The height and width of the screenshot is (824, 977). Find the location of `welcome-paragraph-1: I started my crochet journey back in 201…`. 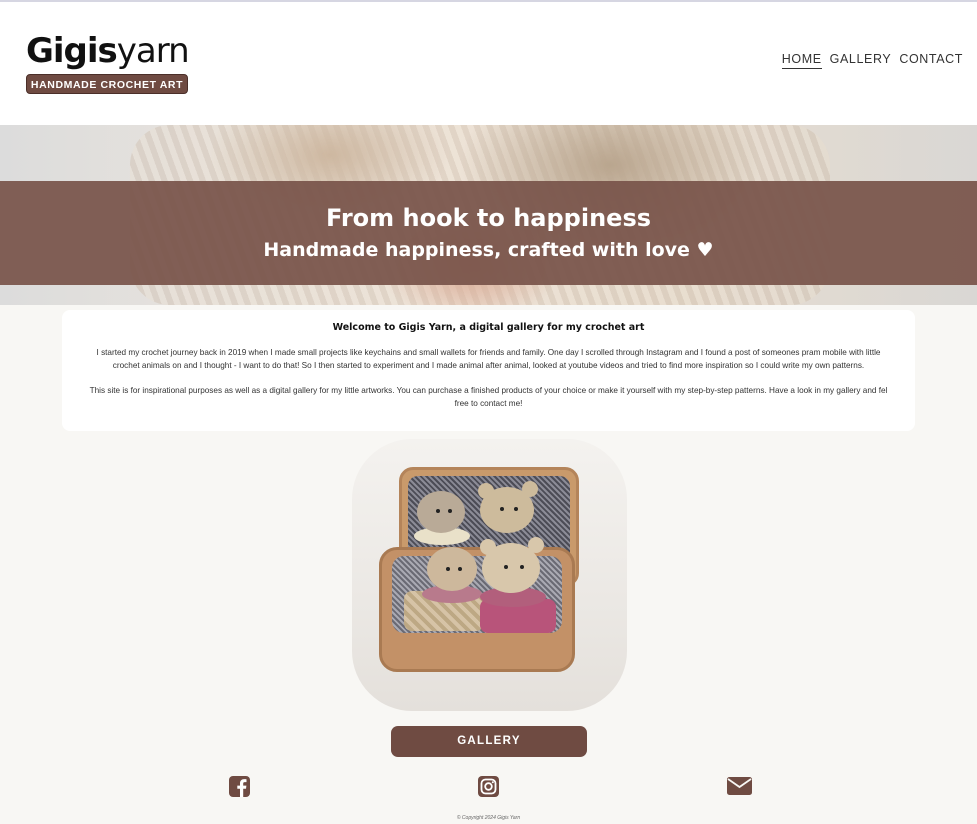

welcome-paragraph-1: I started my crochet journey back in 201… is located at coordinates (488, 359).